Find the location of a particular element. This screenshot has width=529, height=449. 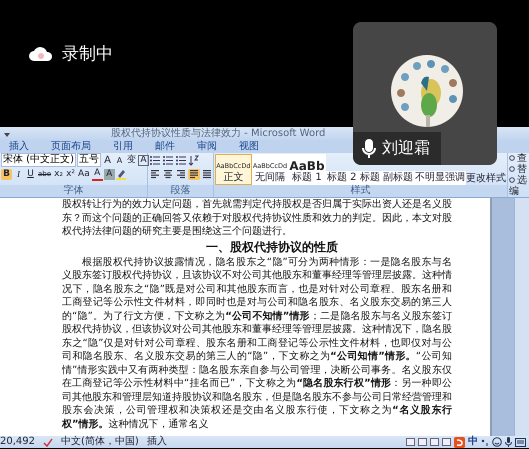

ribbon-tab: 邮件 is located at coordinates (165, 147).